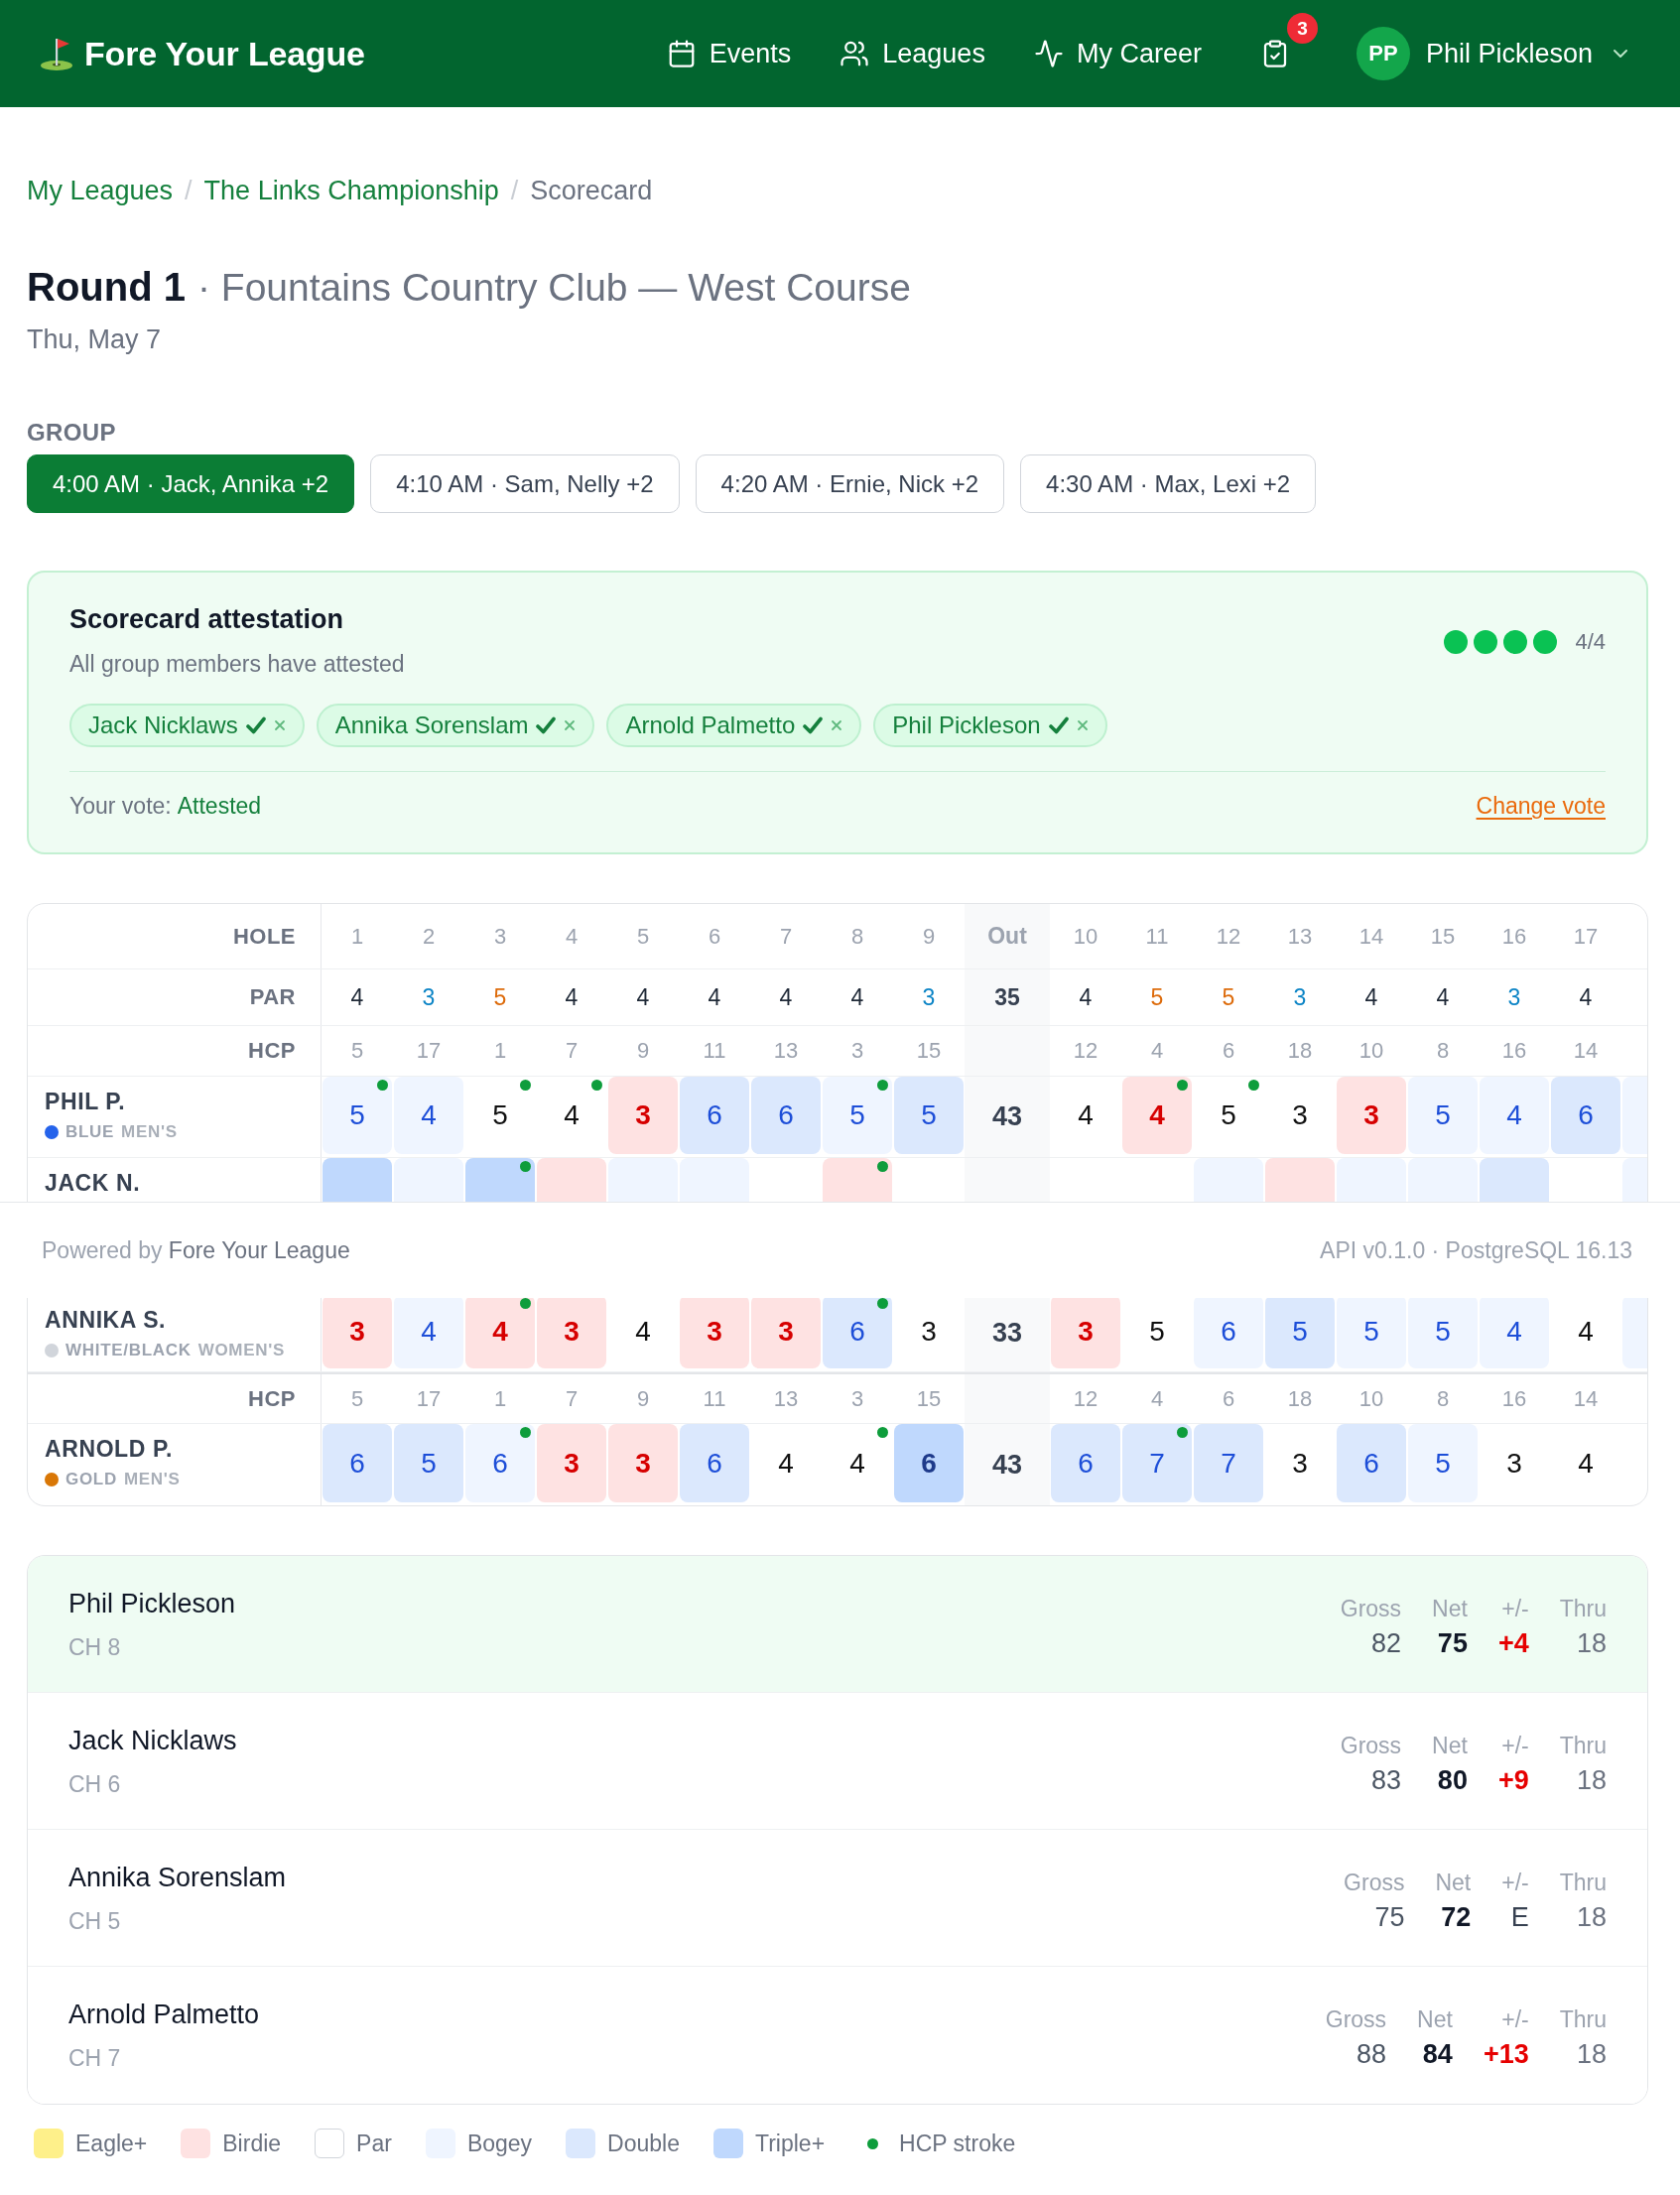 The image size is (1680, 2195). I want to click on breadcrumb-link: The Links Championship, so click(351, 190).